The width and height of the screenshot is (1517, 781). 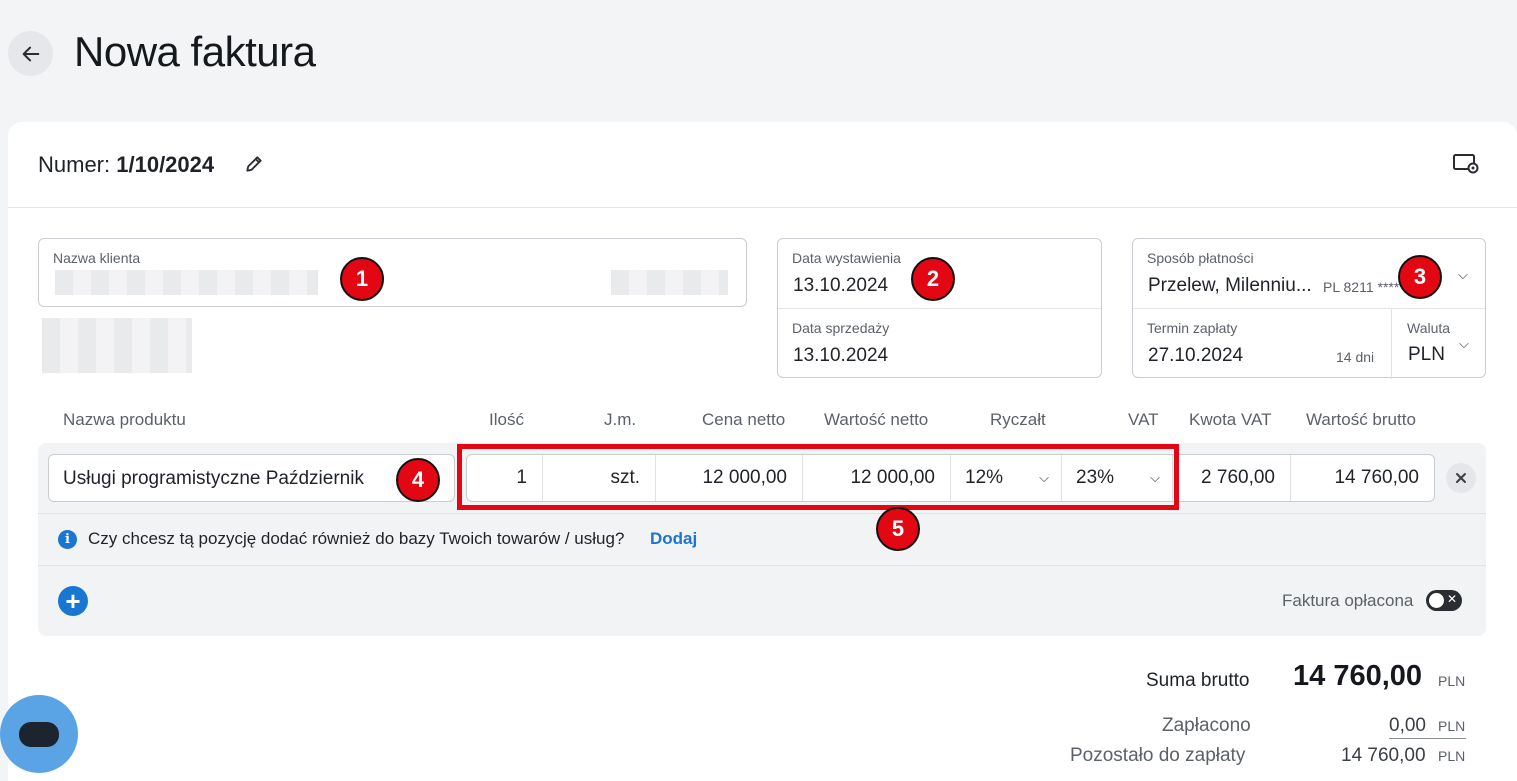 I want to click on col-net-value: Wartość netto, so click(x=876, y=419).